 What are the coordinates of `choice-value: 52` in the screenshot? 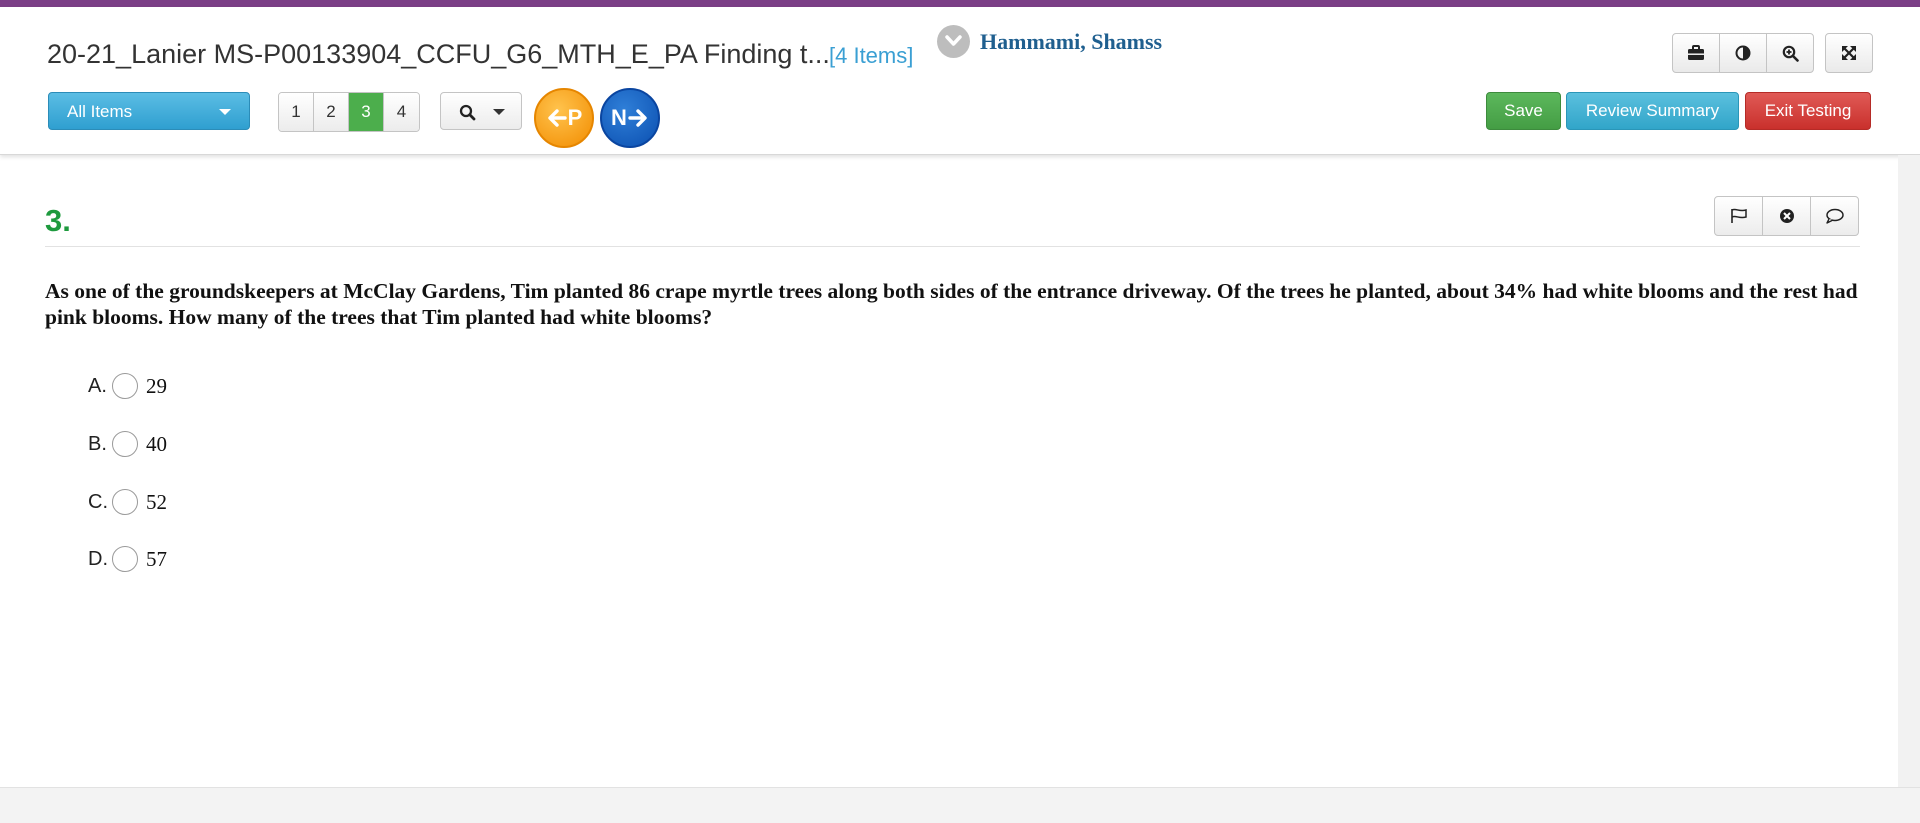 It's located at (156, 501).